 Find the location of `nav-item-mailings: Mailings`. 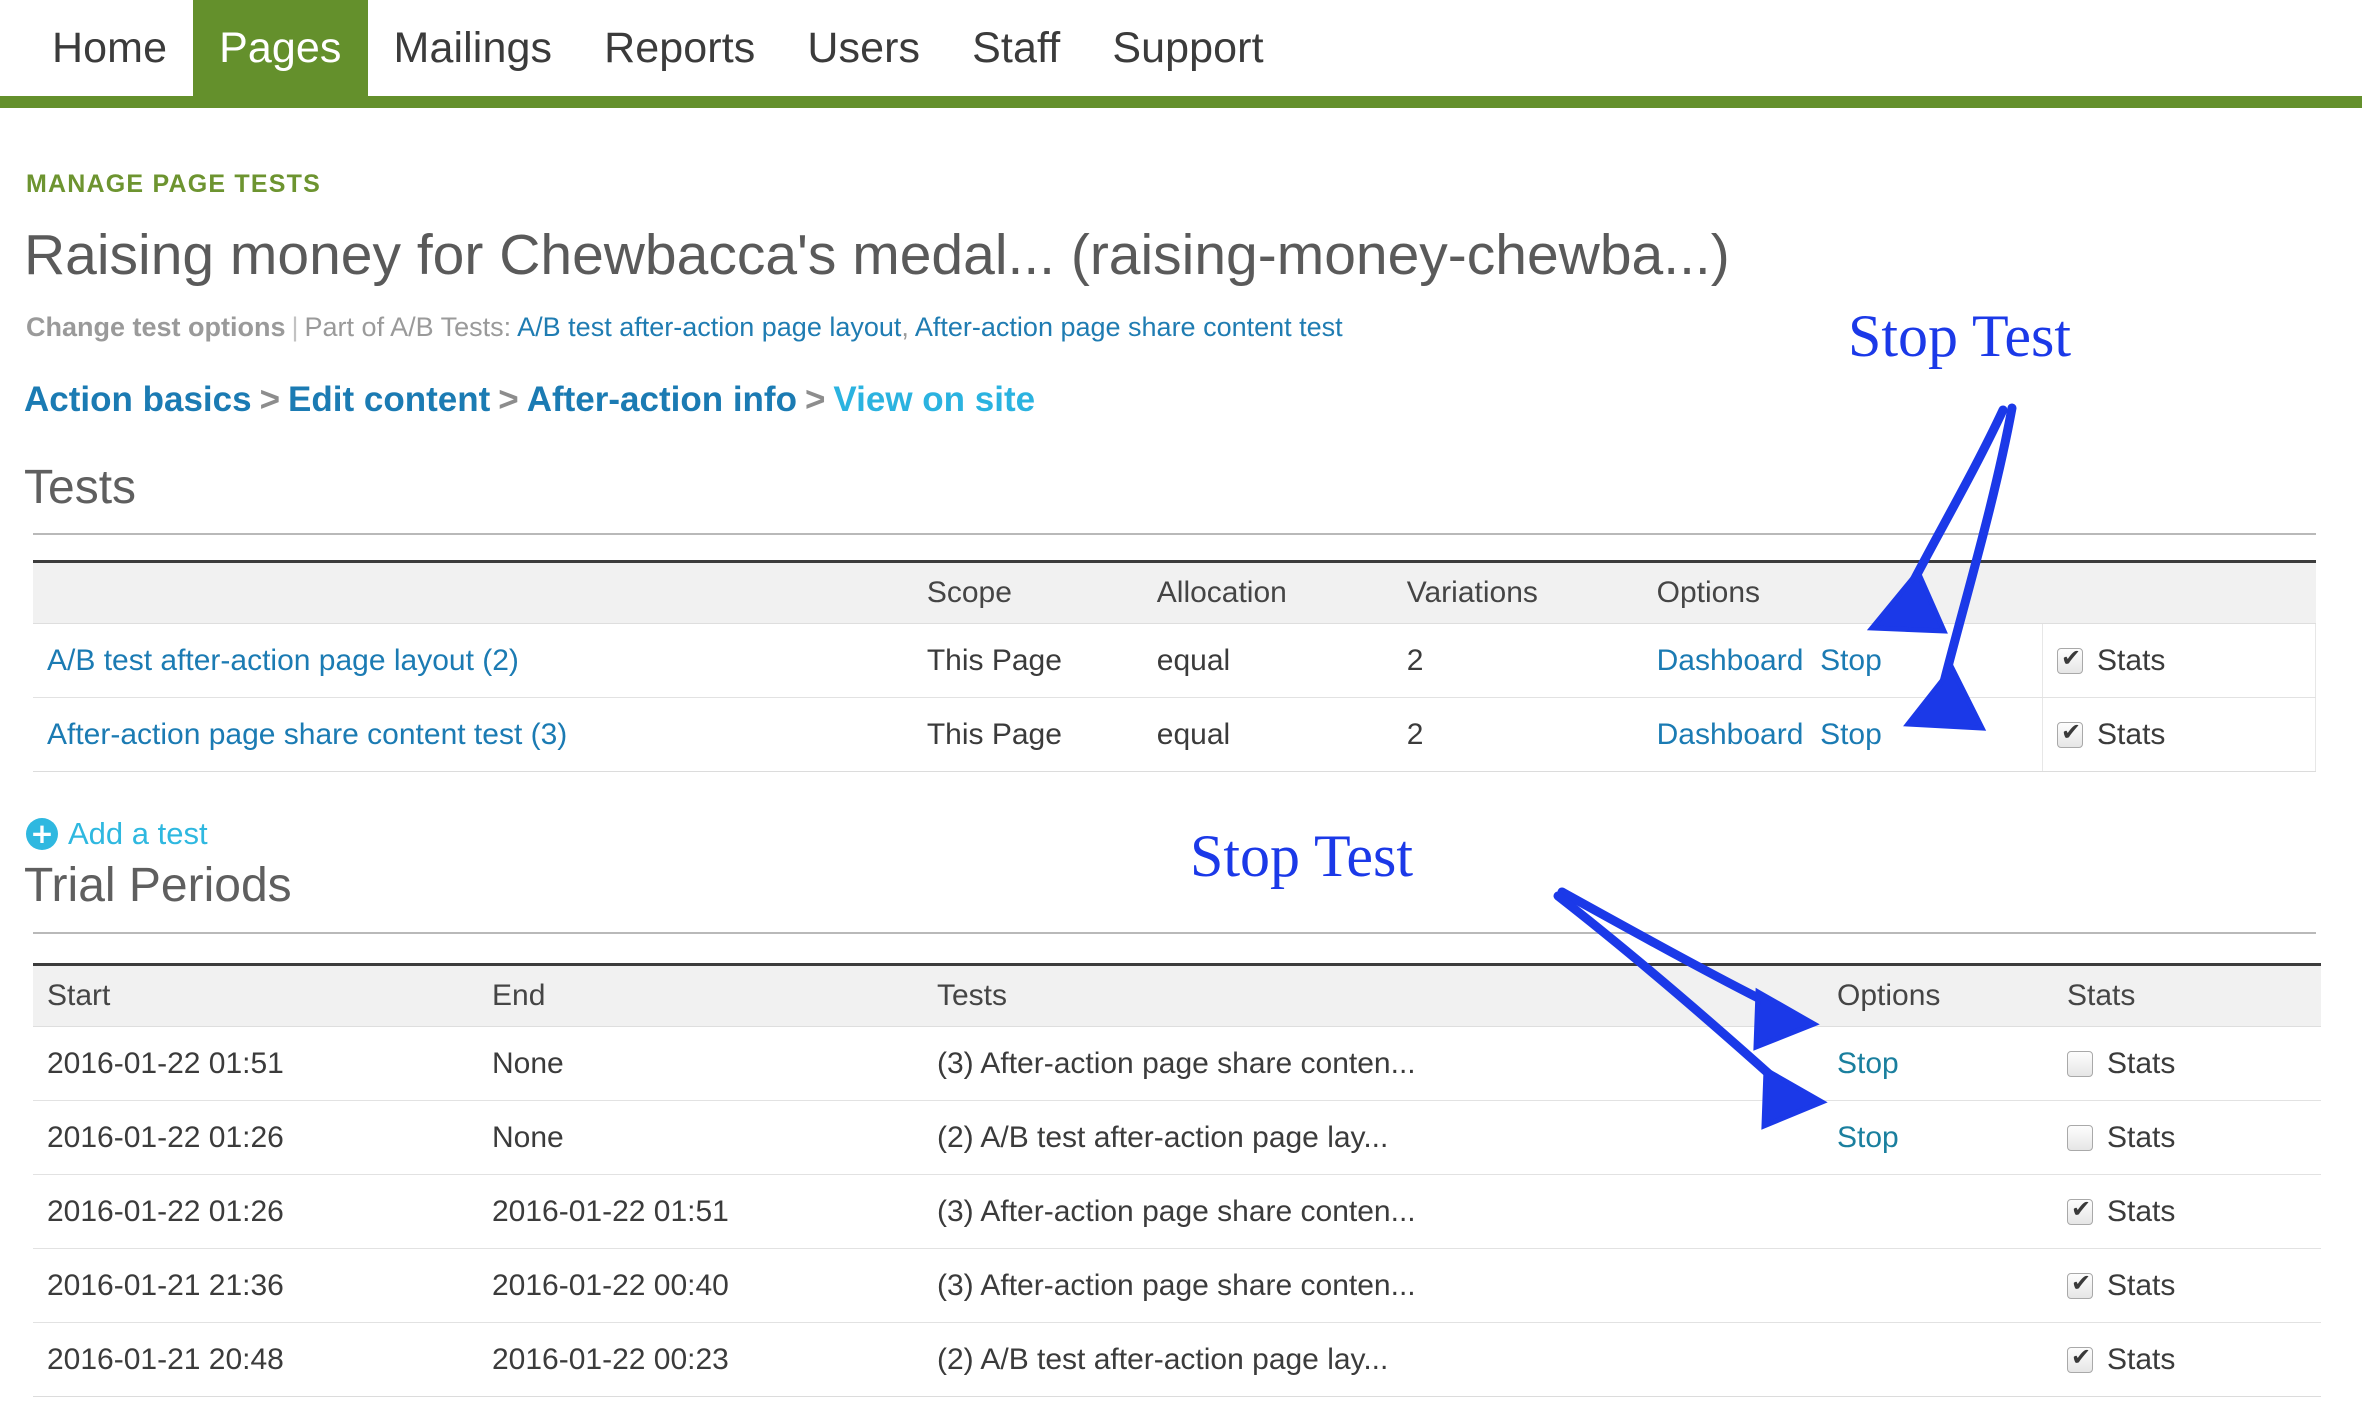

nav-item-mailings: Mailings is located at coordinates (473, 48).